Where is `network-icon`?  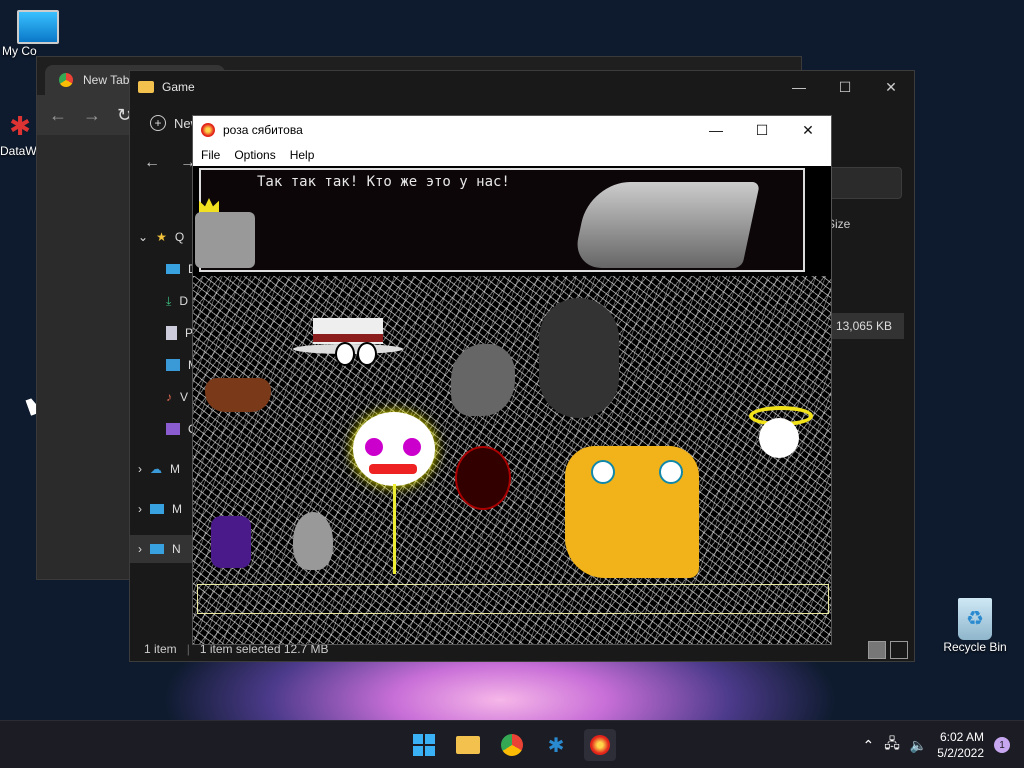 network-icon is located at coordinates (157, 549).